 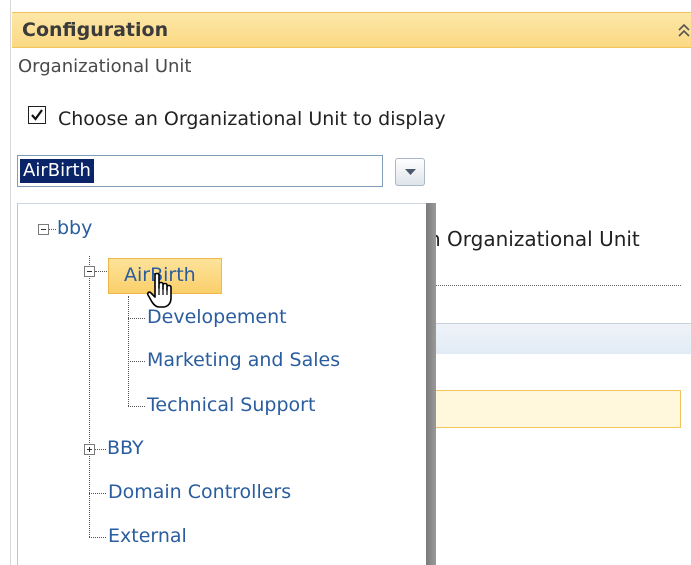 What do you see at coordinates (74, 228) in the screenshot?
I see `tree-node-bby: bby` at bounding box center [74, 228].